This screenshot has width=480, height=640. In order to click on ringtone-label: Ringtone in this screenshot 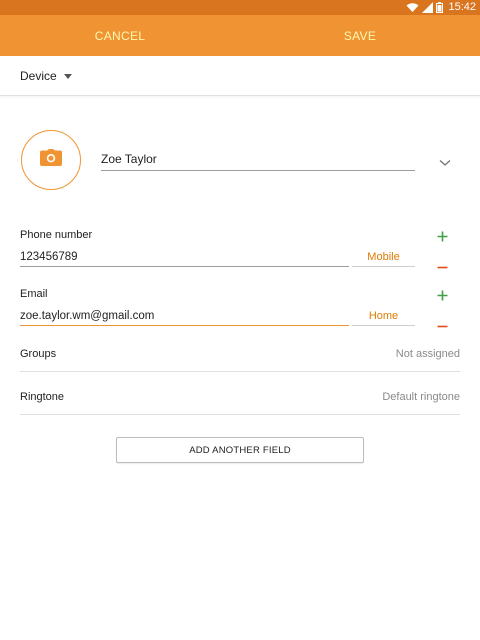, I will do `click(42, 397)`.